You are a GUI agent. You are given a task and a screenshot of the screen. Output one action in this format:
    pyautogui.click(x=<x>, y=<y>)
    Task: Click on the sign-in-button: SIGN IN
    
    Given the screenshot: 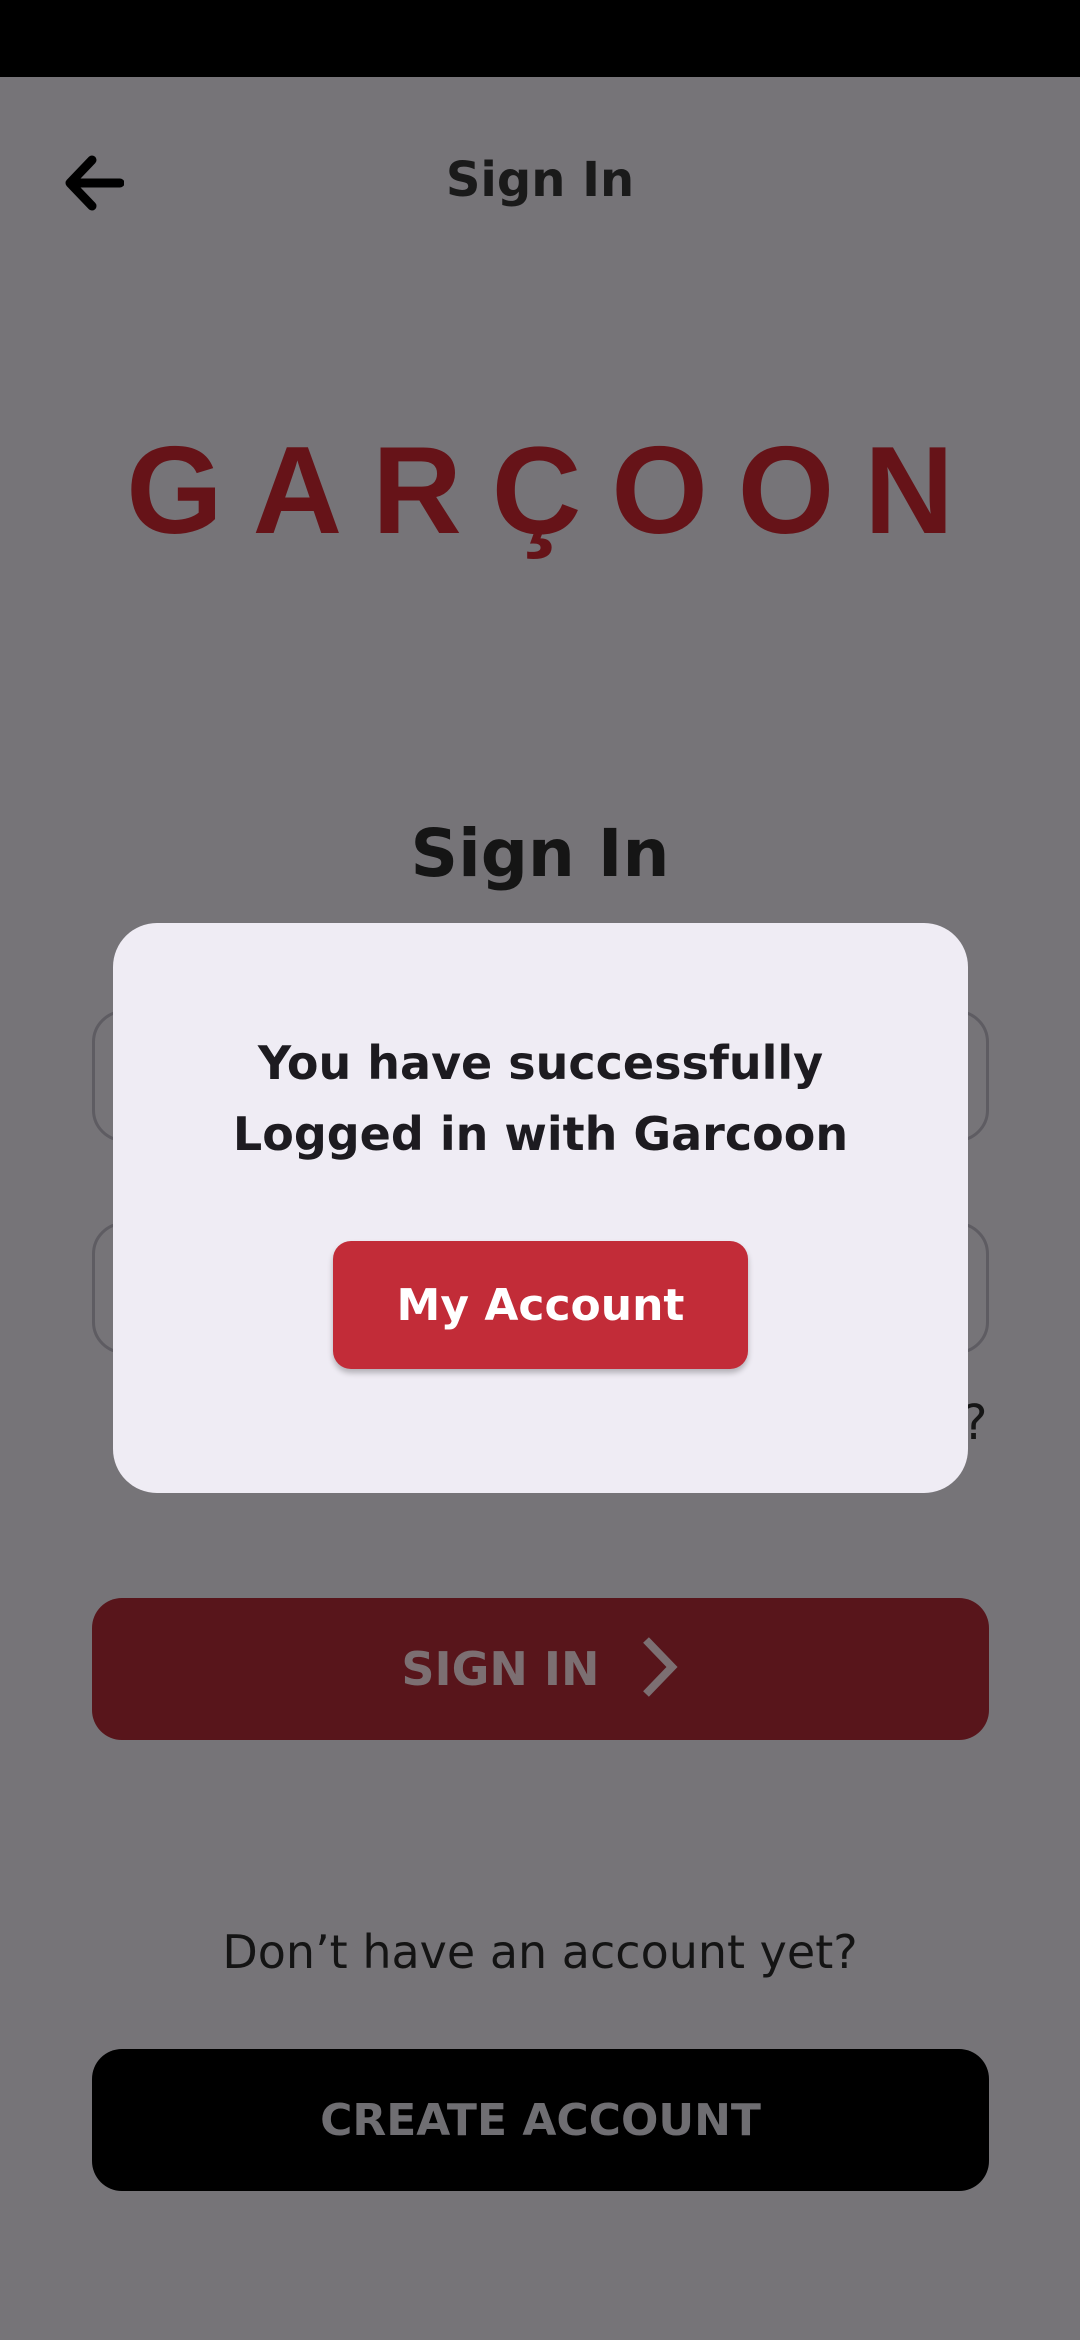 What is the action you would take?
    pyautogui.click(x=540, y=1669)
    